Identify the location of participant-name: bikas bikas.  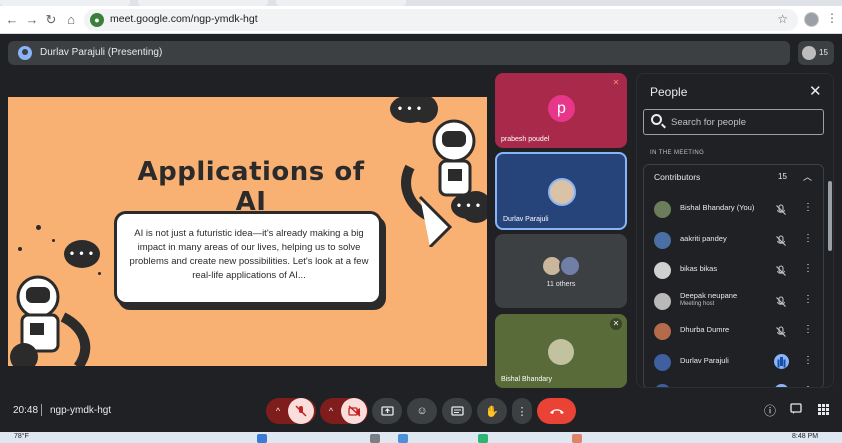
(699, 268).